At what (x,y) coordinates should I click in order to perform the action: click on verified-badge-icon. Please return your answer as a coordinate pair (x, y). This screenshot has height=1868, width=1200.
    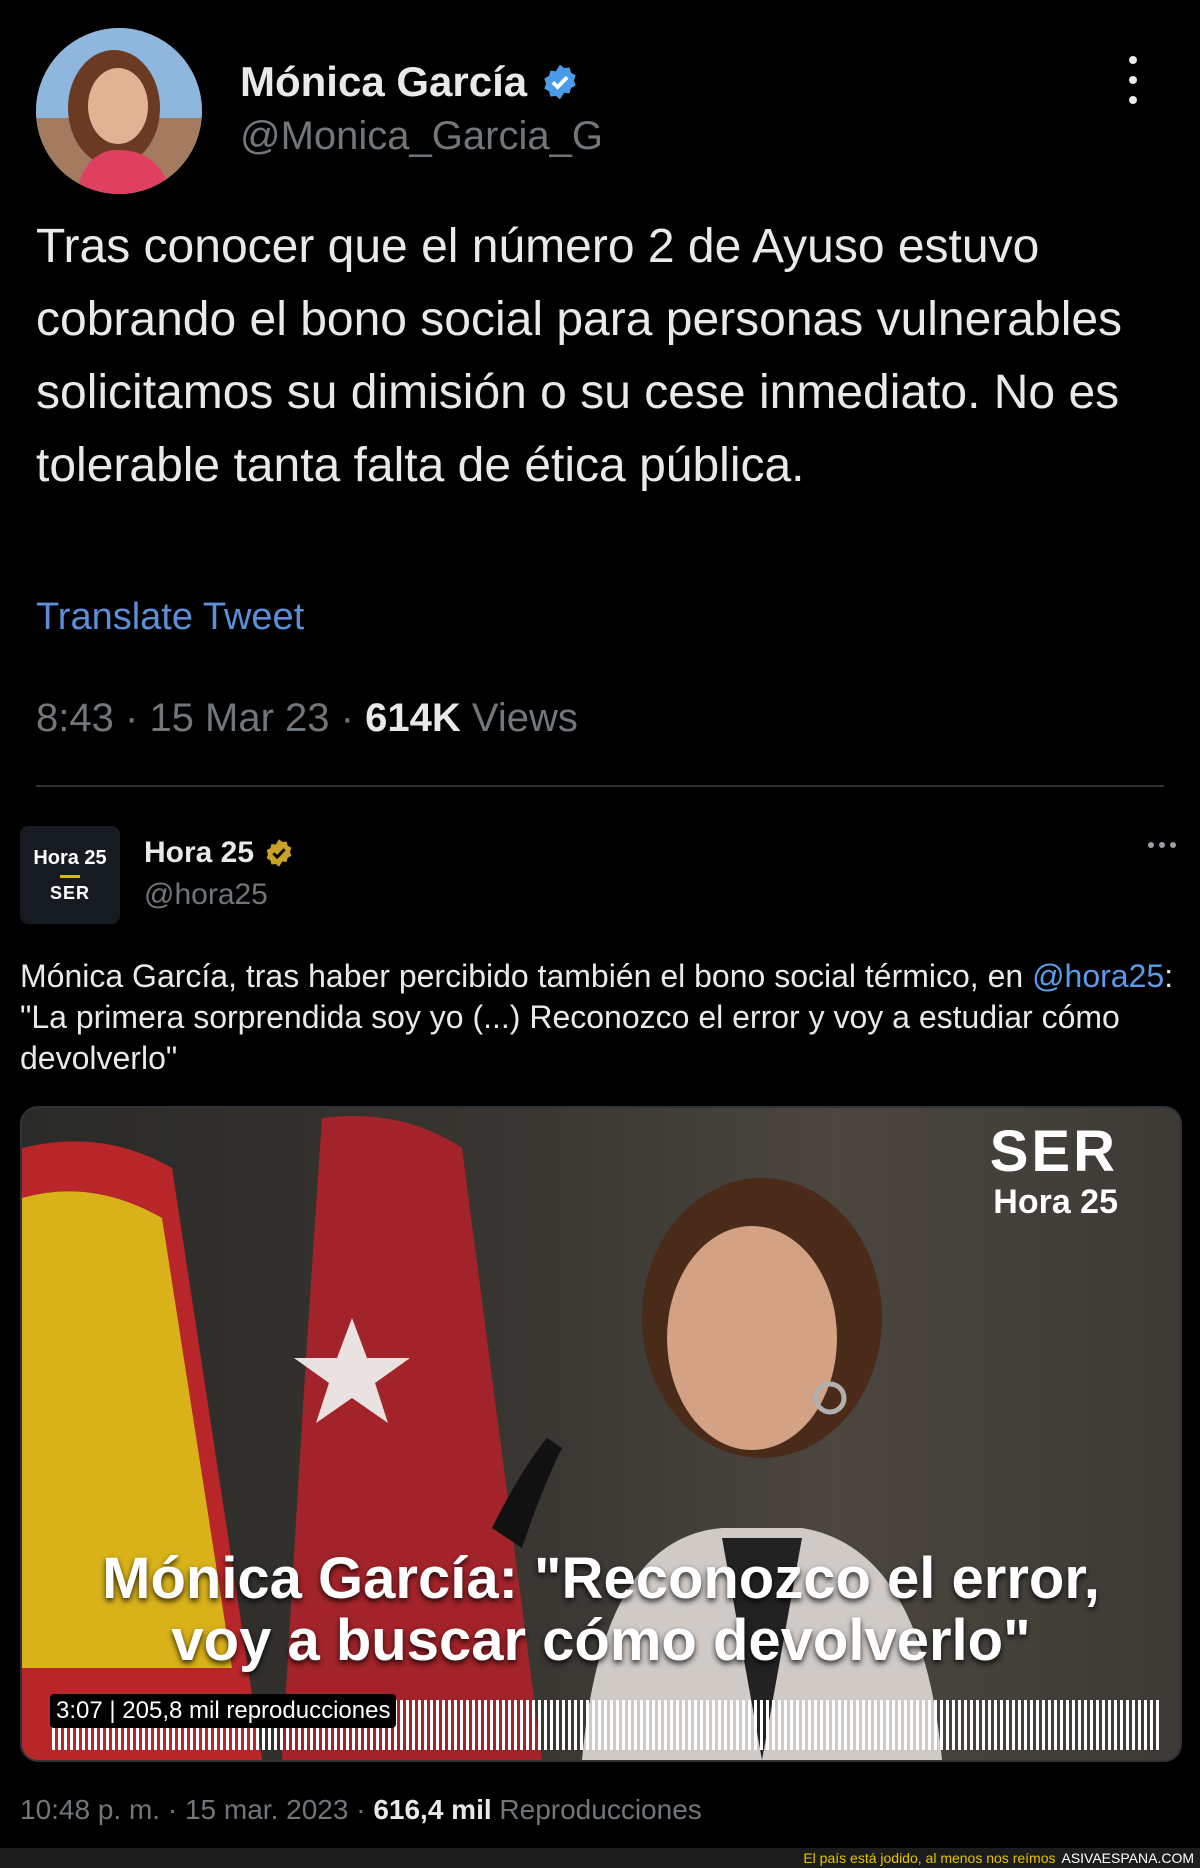
    Looking at the image, I should click on (560, 82).